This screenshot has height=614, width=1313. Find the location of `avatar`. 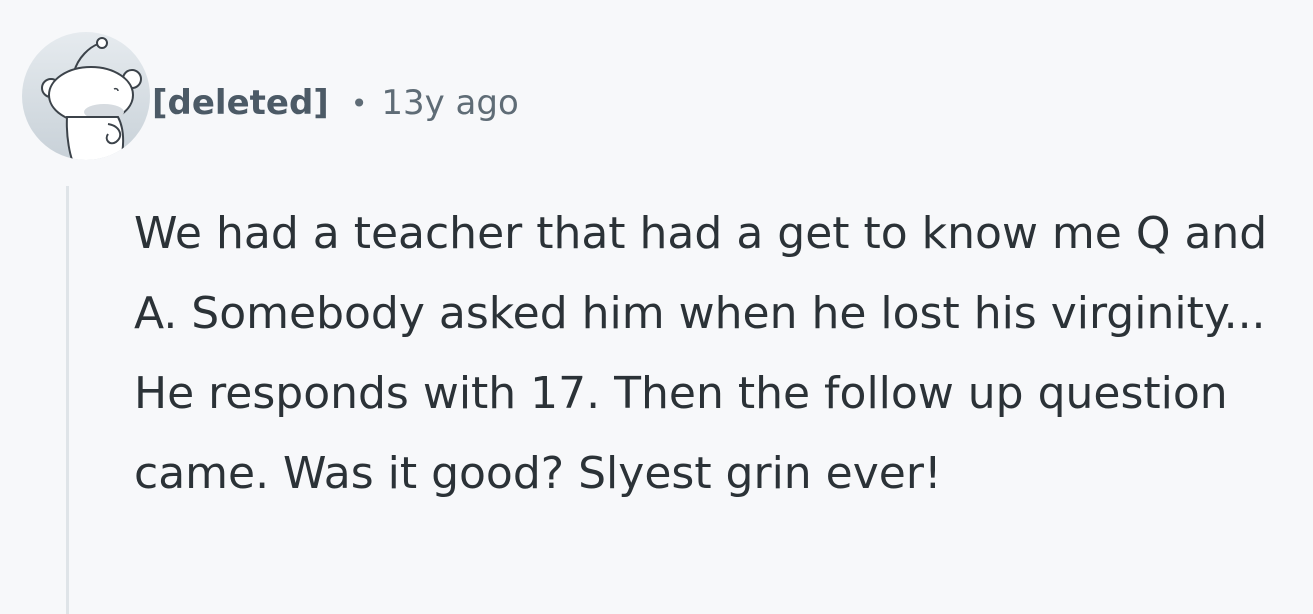

avatar is located at coordinates (86, 96).